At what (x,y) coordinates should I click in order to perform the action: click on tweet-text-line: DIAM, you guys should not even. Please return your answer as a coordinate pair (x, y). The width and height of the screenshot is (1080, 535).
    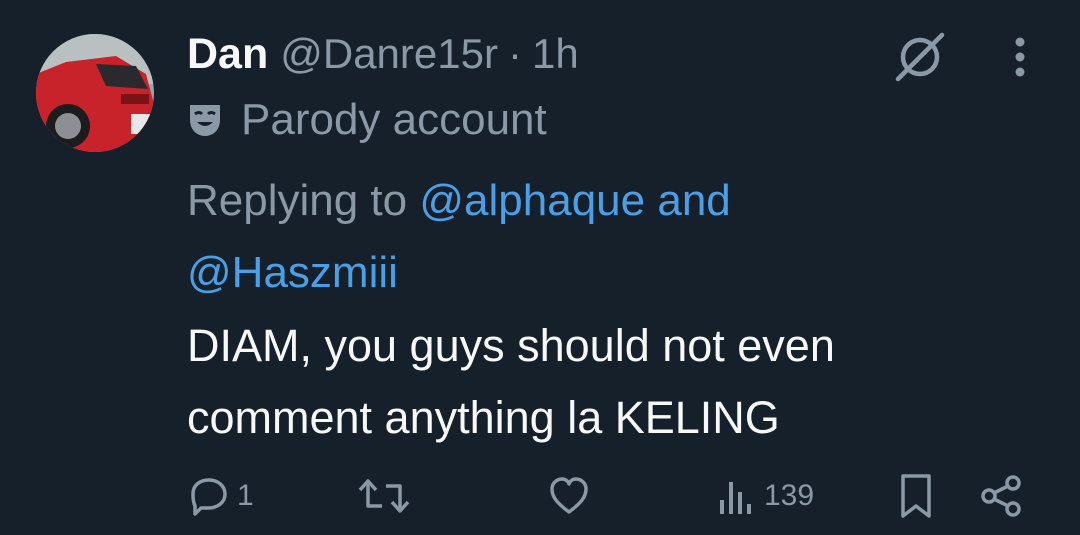
    Looking at the image, I should click on (511, 345).